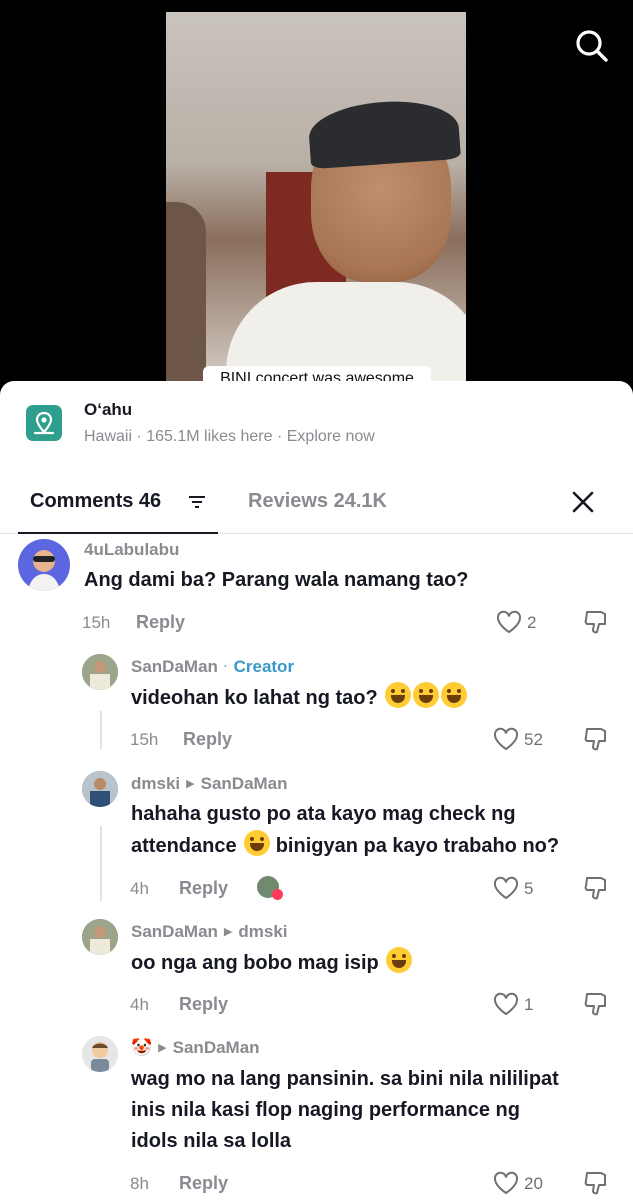  What do you see at coordinates (532, 622) in the screenshot?
I see `like-count: 2` at bounding box center [532, 622].